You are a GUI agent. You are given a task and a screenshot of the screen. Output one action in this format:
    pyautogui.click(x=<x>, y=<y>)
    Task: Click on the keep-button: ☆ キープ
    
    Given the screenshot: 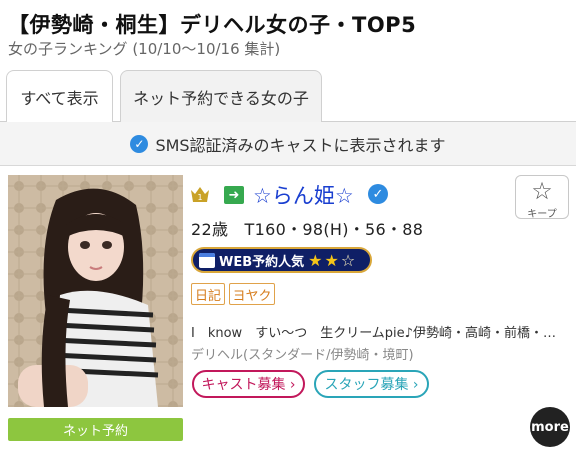 What is the action you would take?
    pyautogui.click(x=542, y=197)
    